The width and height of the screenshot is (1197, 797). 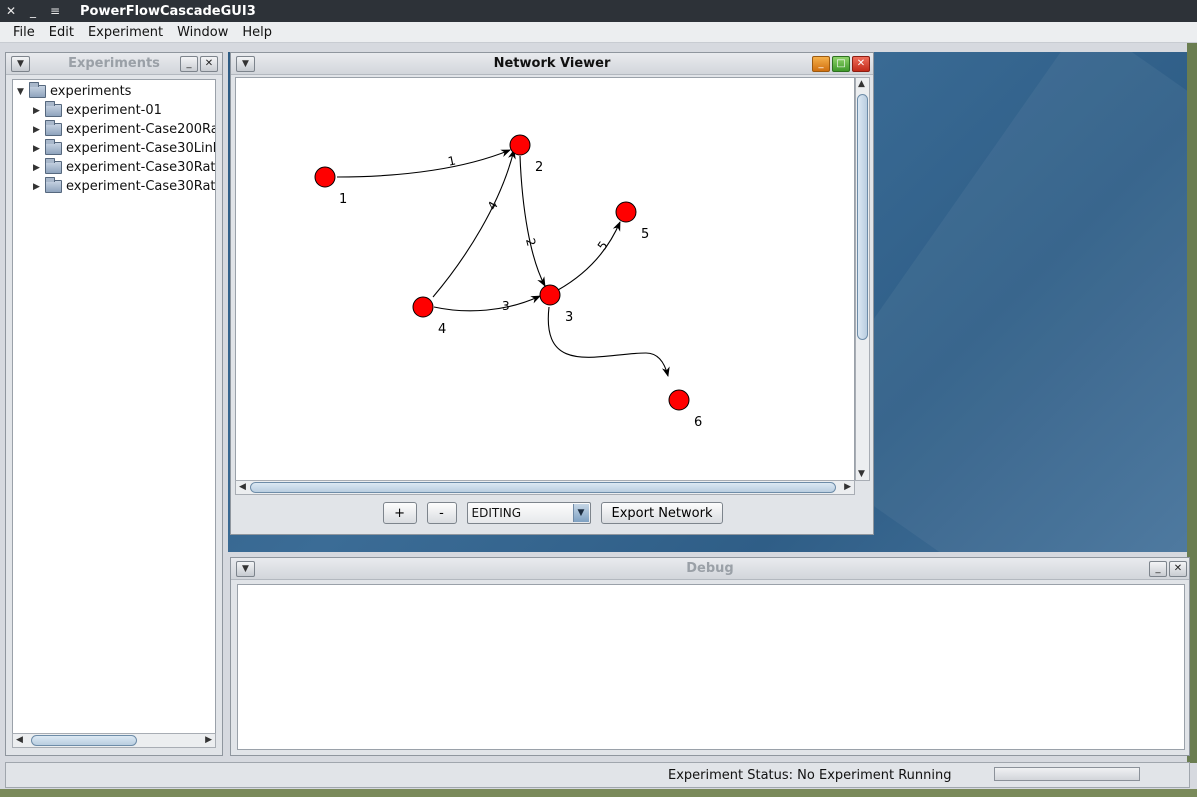 I want to click on menu-window: Window, so click(x=202, y=32).